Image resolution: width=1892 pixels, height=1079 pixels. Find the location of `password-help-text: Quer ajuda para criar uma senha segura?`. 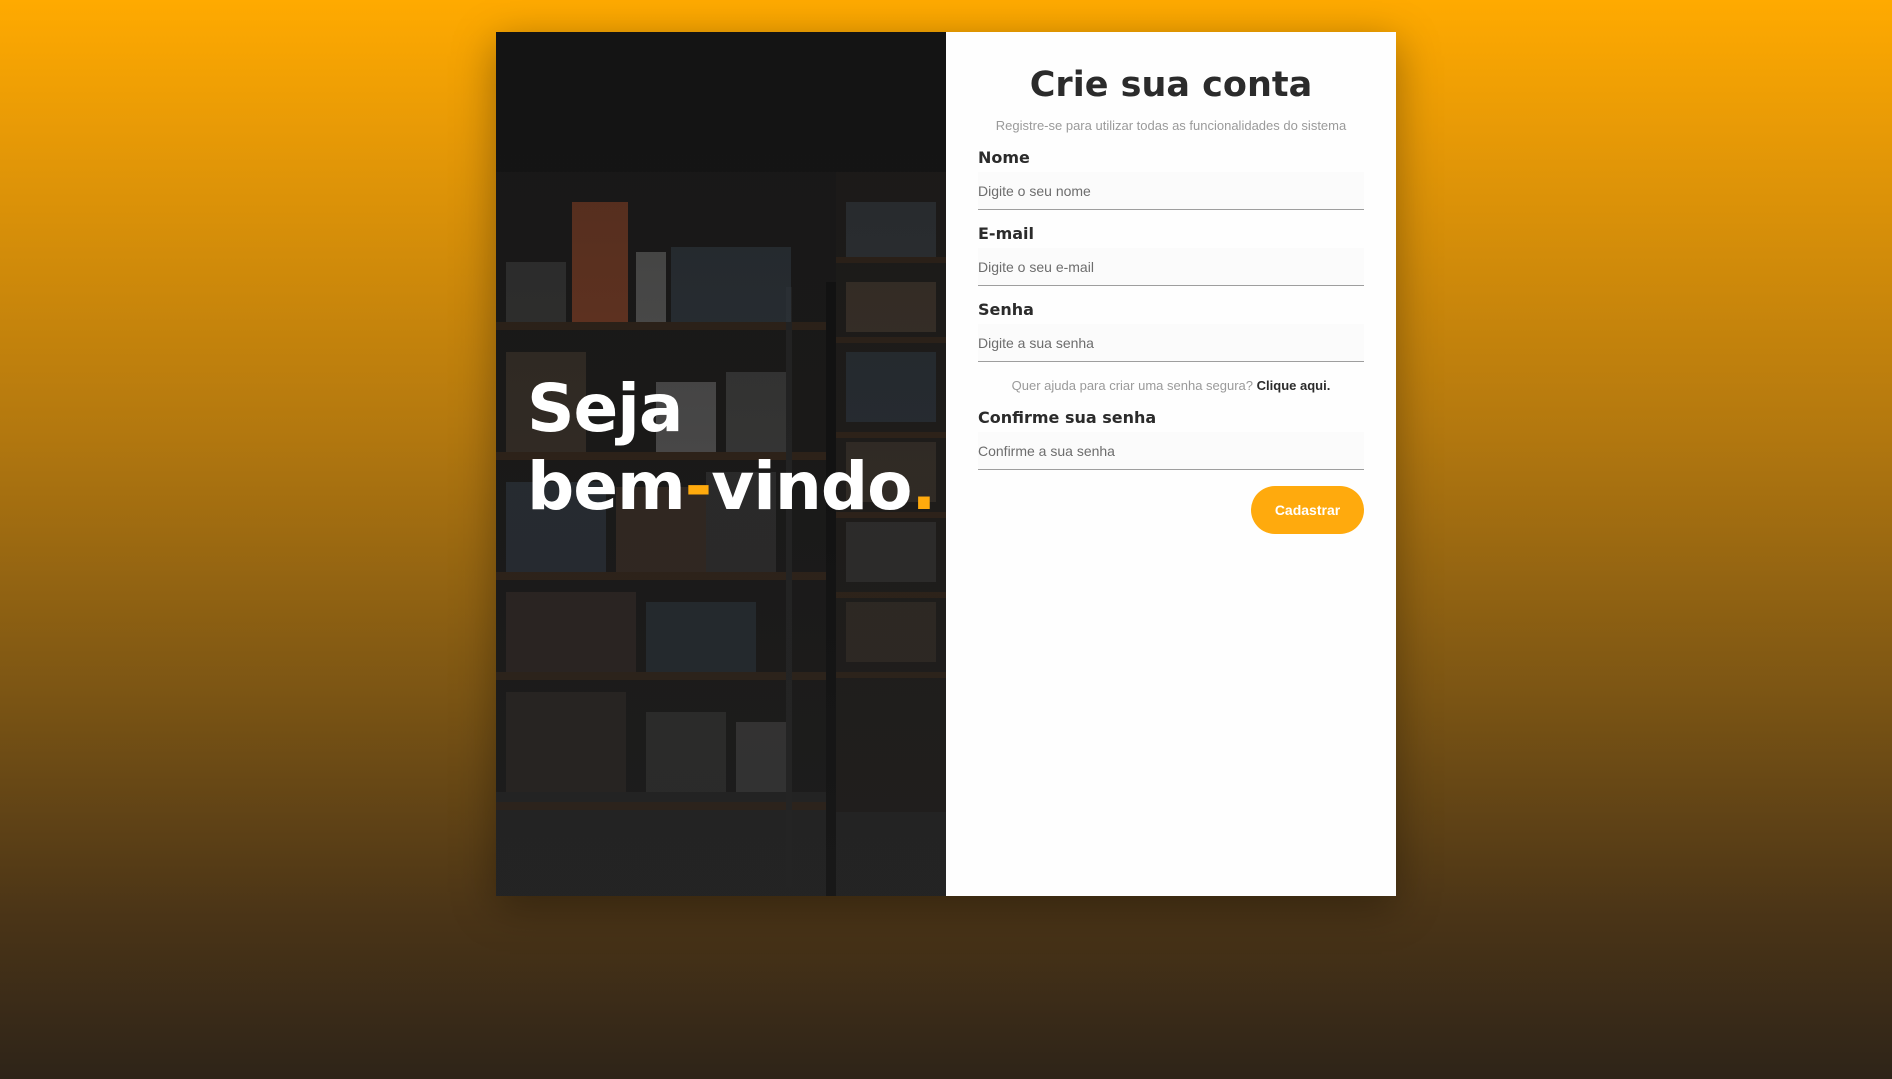

password-help-text: Quer ajuda para criar uma senha segura? is located at coordinates (1132, 385).